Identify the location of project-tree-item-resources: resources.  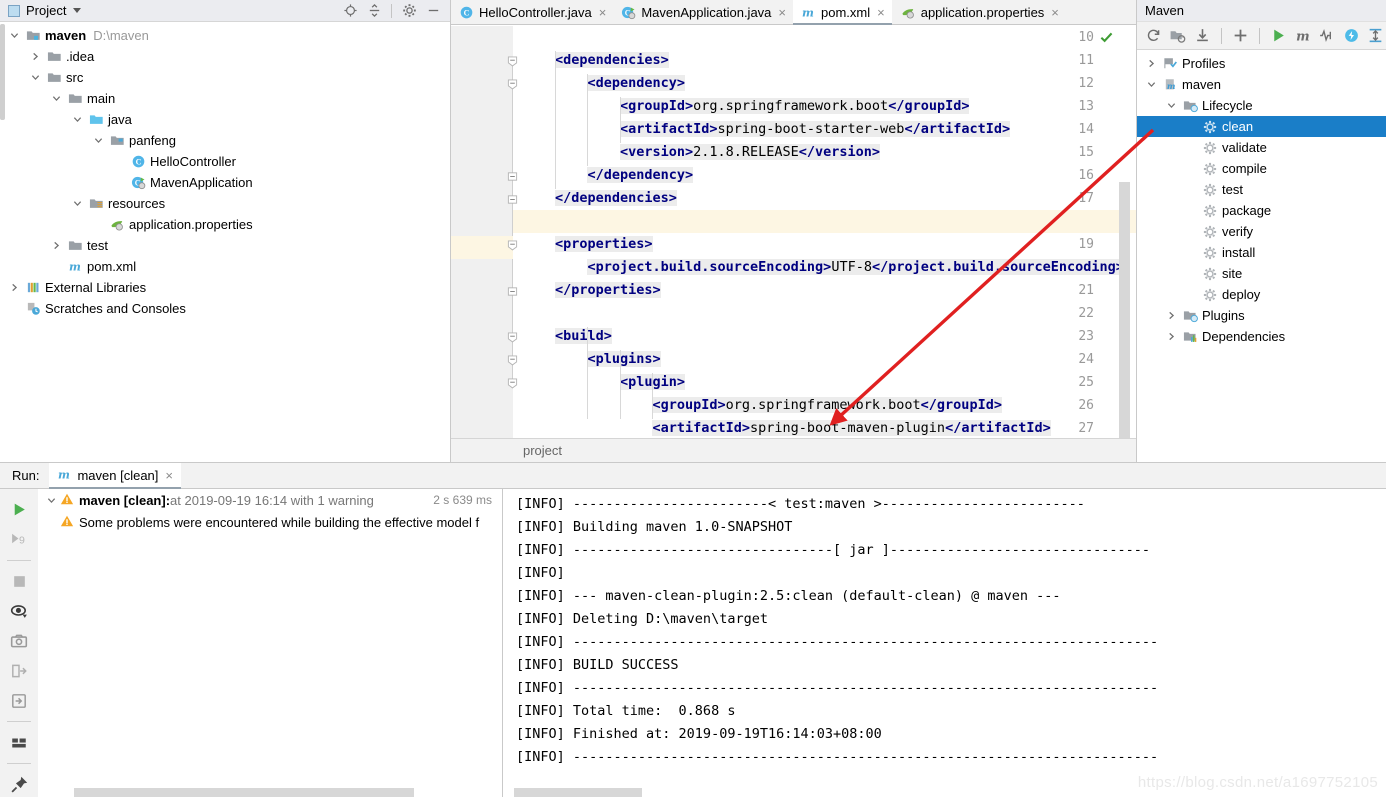
(225, 203).